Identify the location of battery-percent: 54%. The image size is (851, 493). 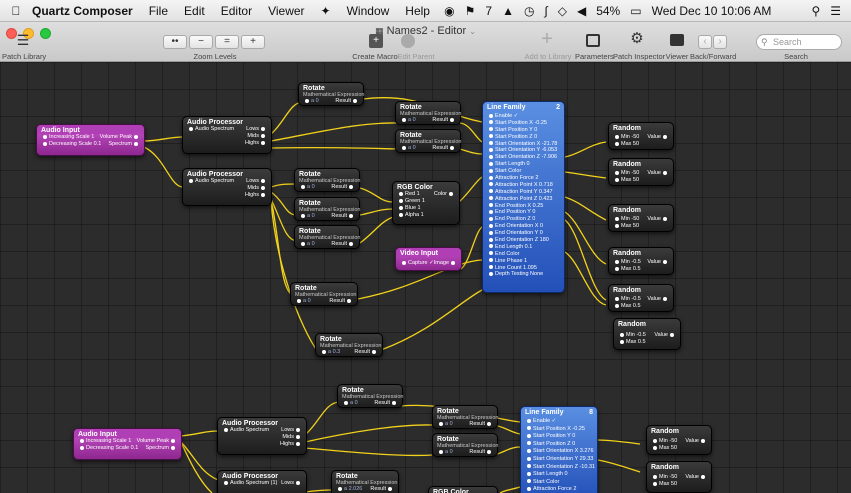
(608, 11).